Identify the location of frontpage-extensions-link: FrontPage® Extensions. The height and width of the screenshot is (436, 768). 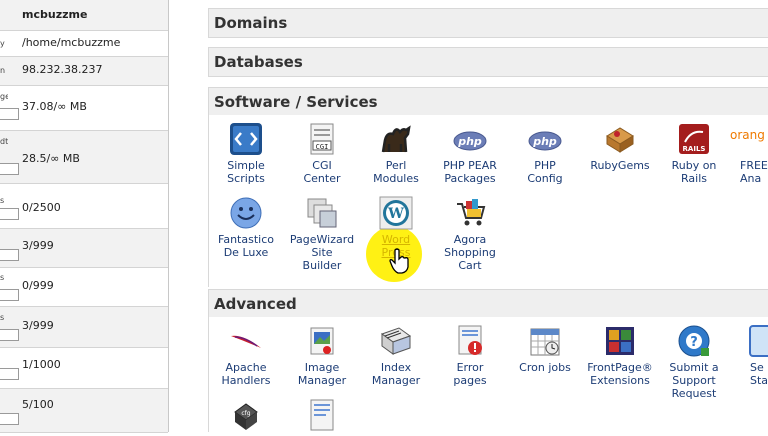
(620, 355).